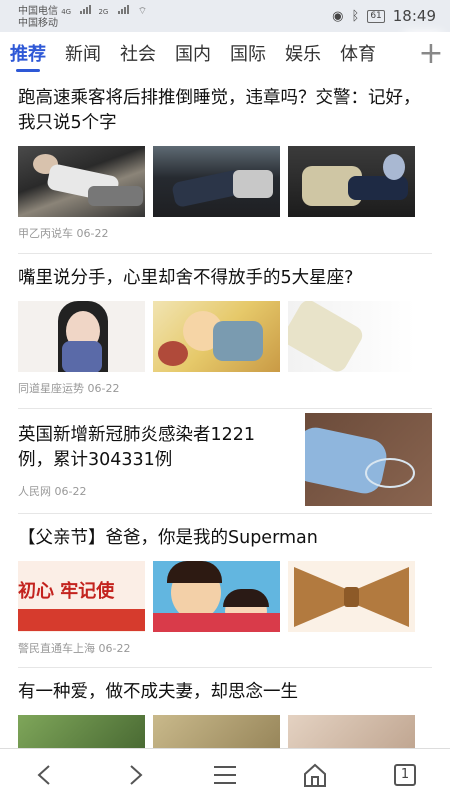 The height and width of the screenshot is (800, 450). I want to click on bottom-nav: 1, so click(225, 774).